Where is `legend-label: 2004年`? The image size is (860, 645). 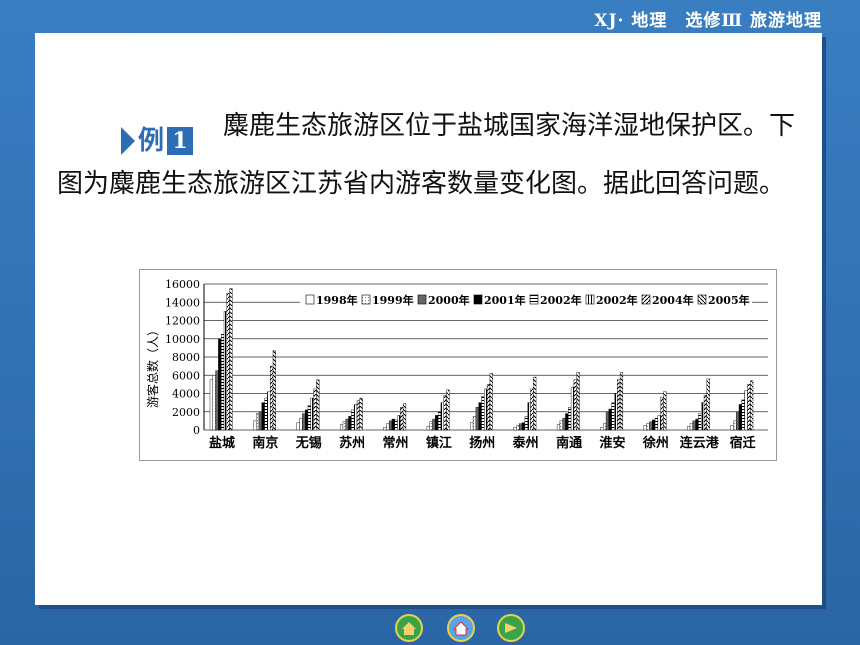 legend-label: 2004年 is located at coordinates (673, 300).